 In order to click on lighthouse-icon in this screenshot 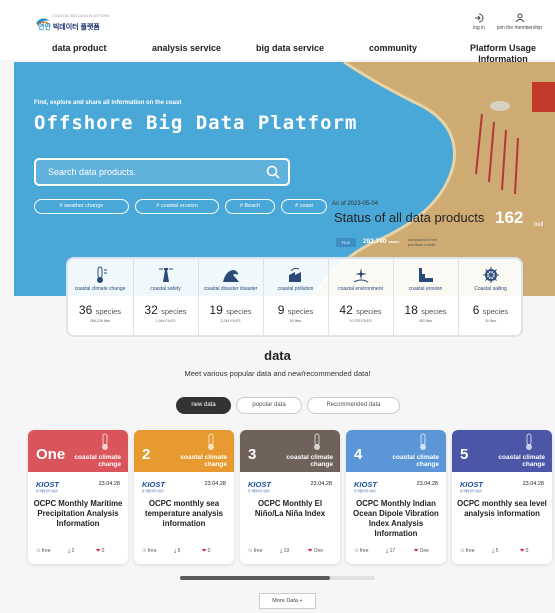, I will do `click(165, 275)`.